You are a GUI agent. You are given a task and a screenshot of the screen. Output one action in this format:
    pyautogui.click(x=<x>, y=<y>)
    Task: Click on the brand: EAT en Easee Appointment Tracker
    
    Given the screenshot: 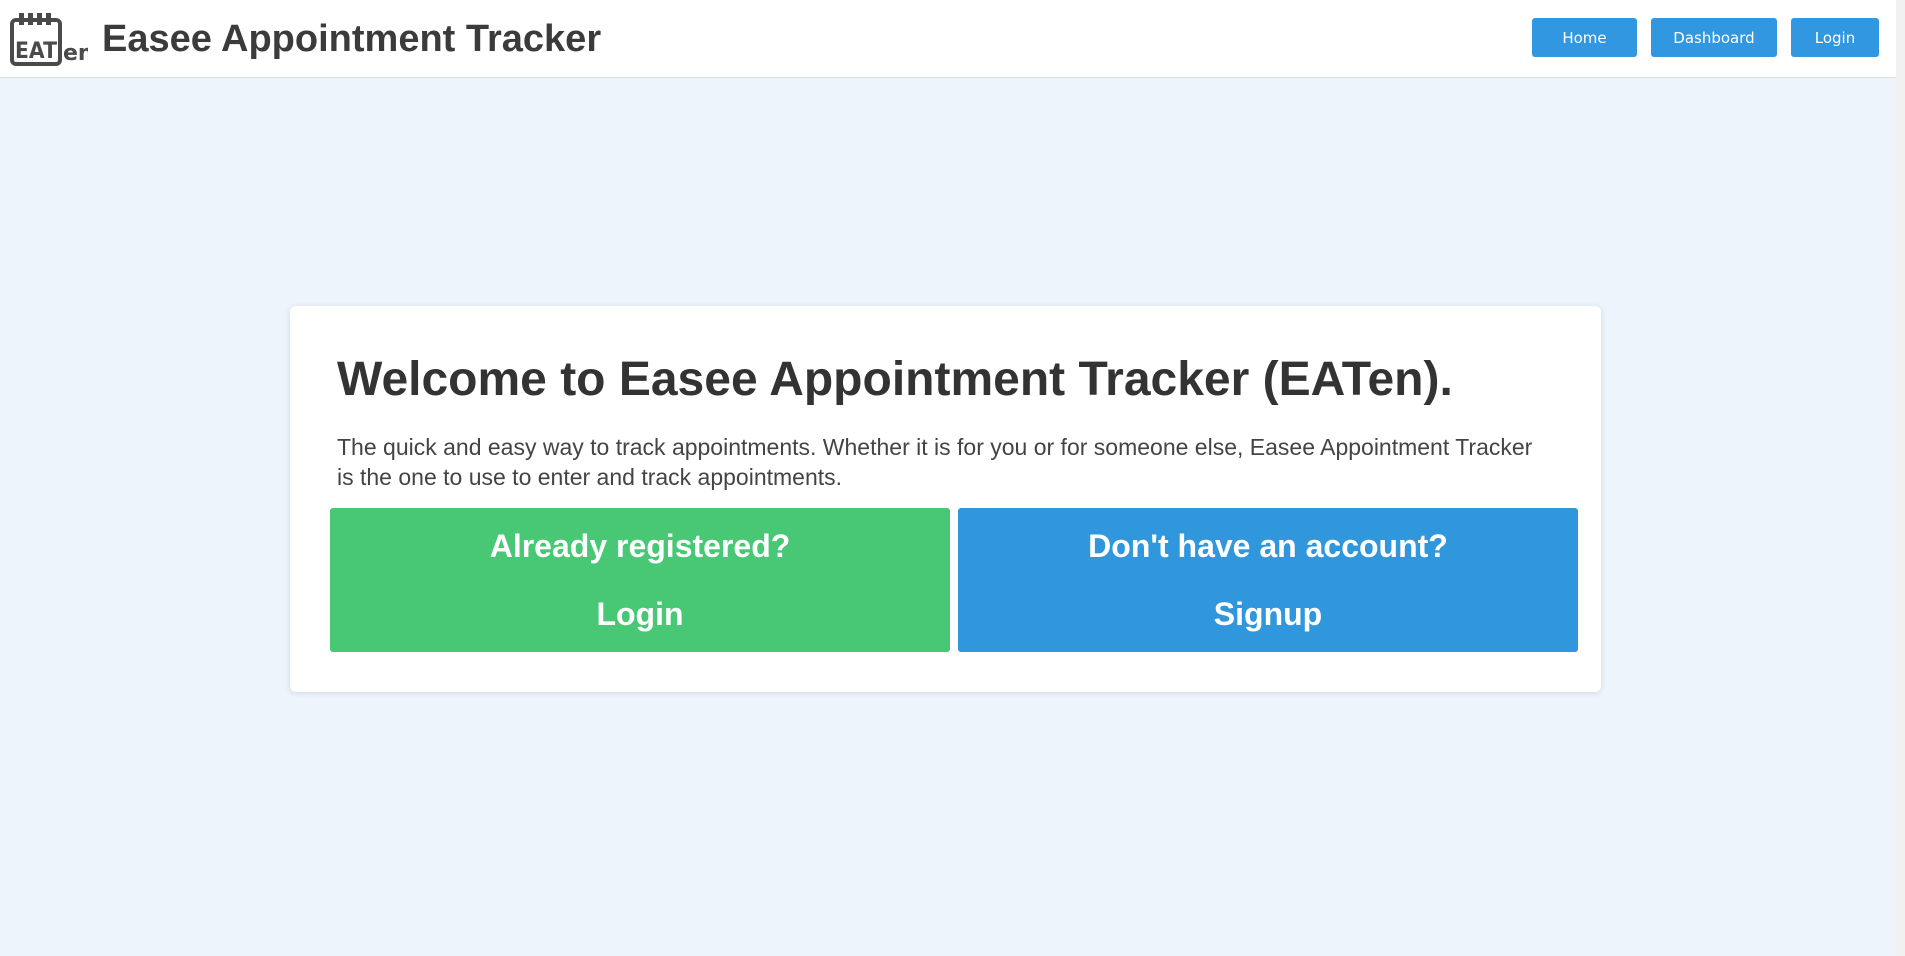 What is the action you would take?
    pyautogui.click(x=305, y=39)
    